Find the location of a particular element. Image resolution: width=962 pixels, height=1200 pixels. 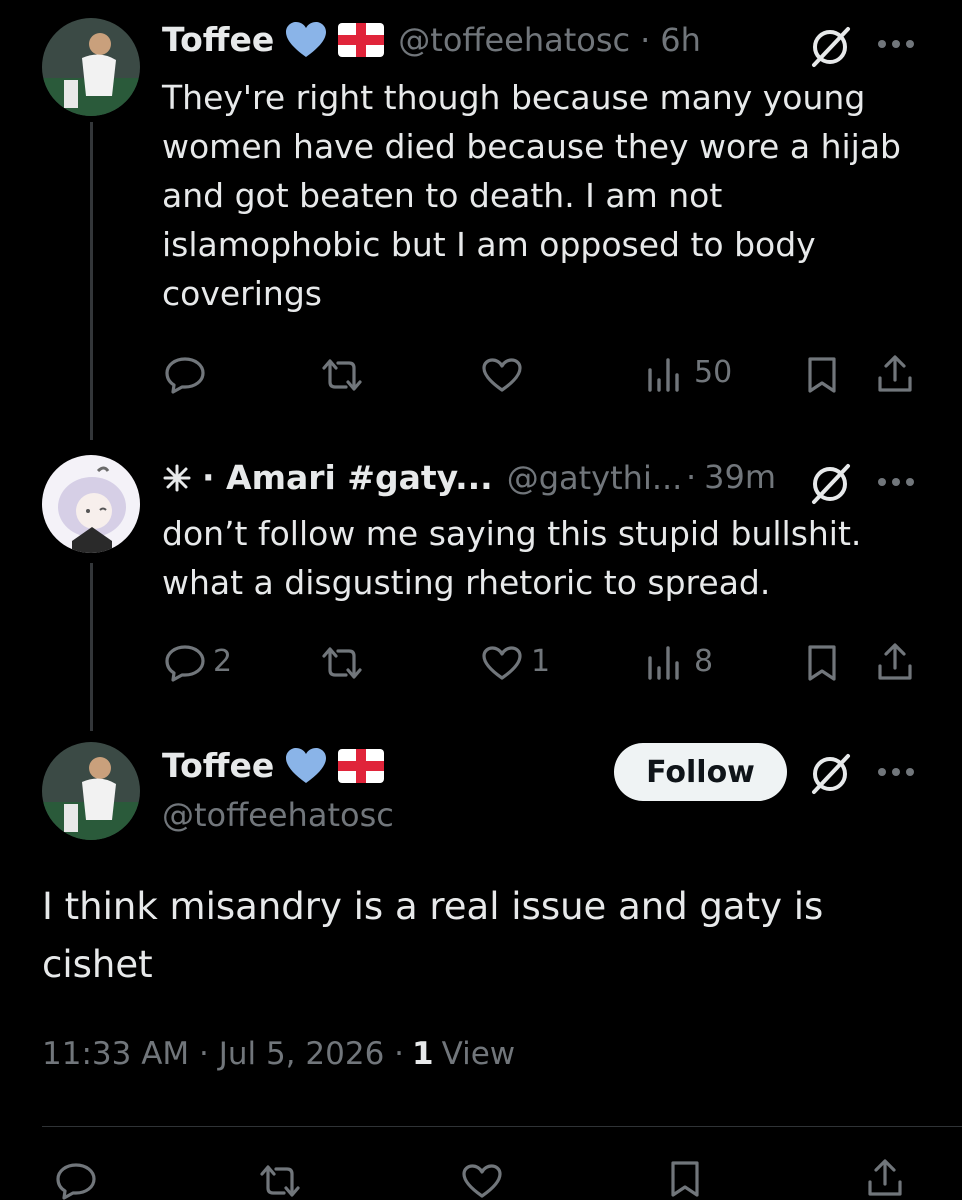

reply-count: 2 is located at coordinates (223, 661).